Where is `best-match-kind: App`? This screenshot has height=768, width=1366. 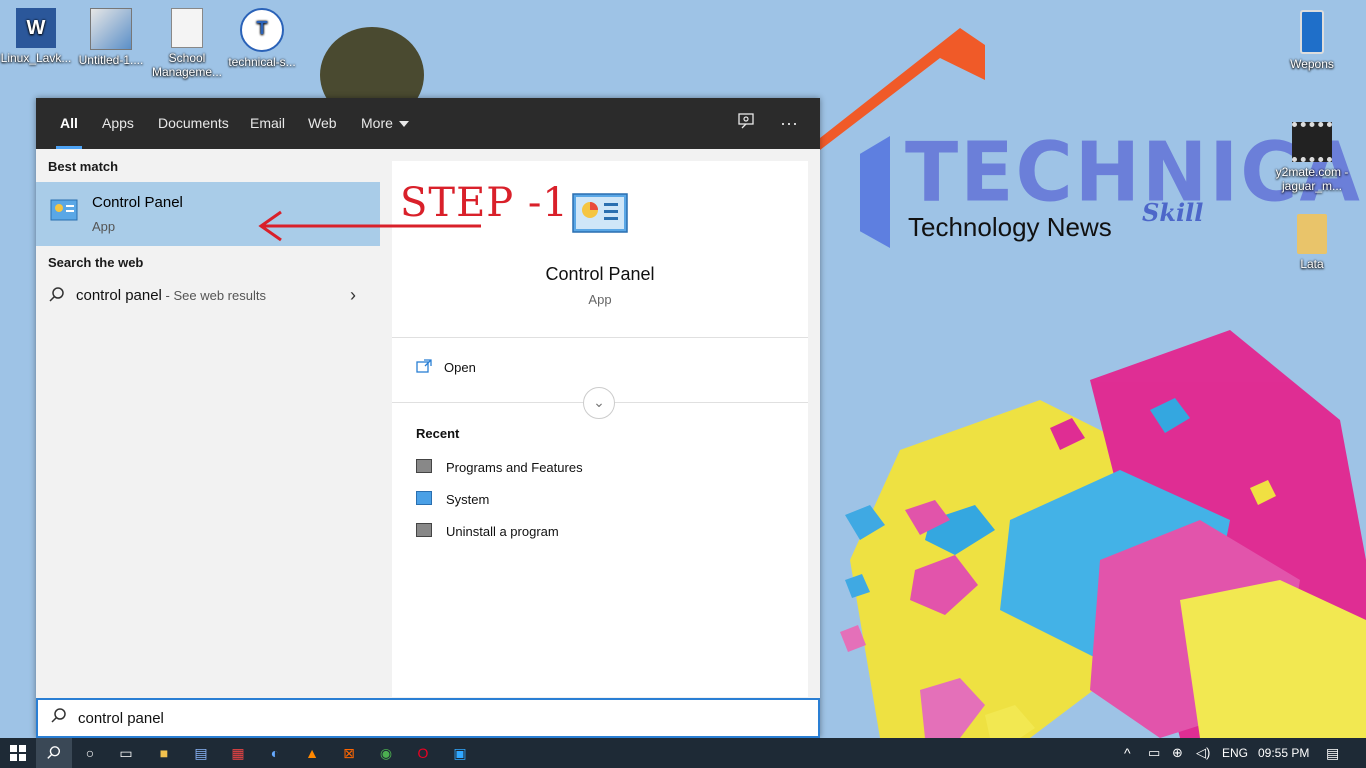
best-match-kind: App is located at coordinates (104, 226).